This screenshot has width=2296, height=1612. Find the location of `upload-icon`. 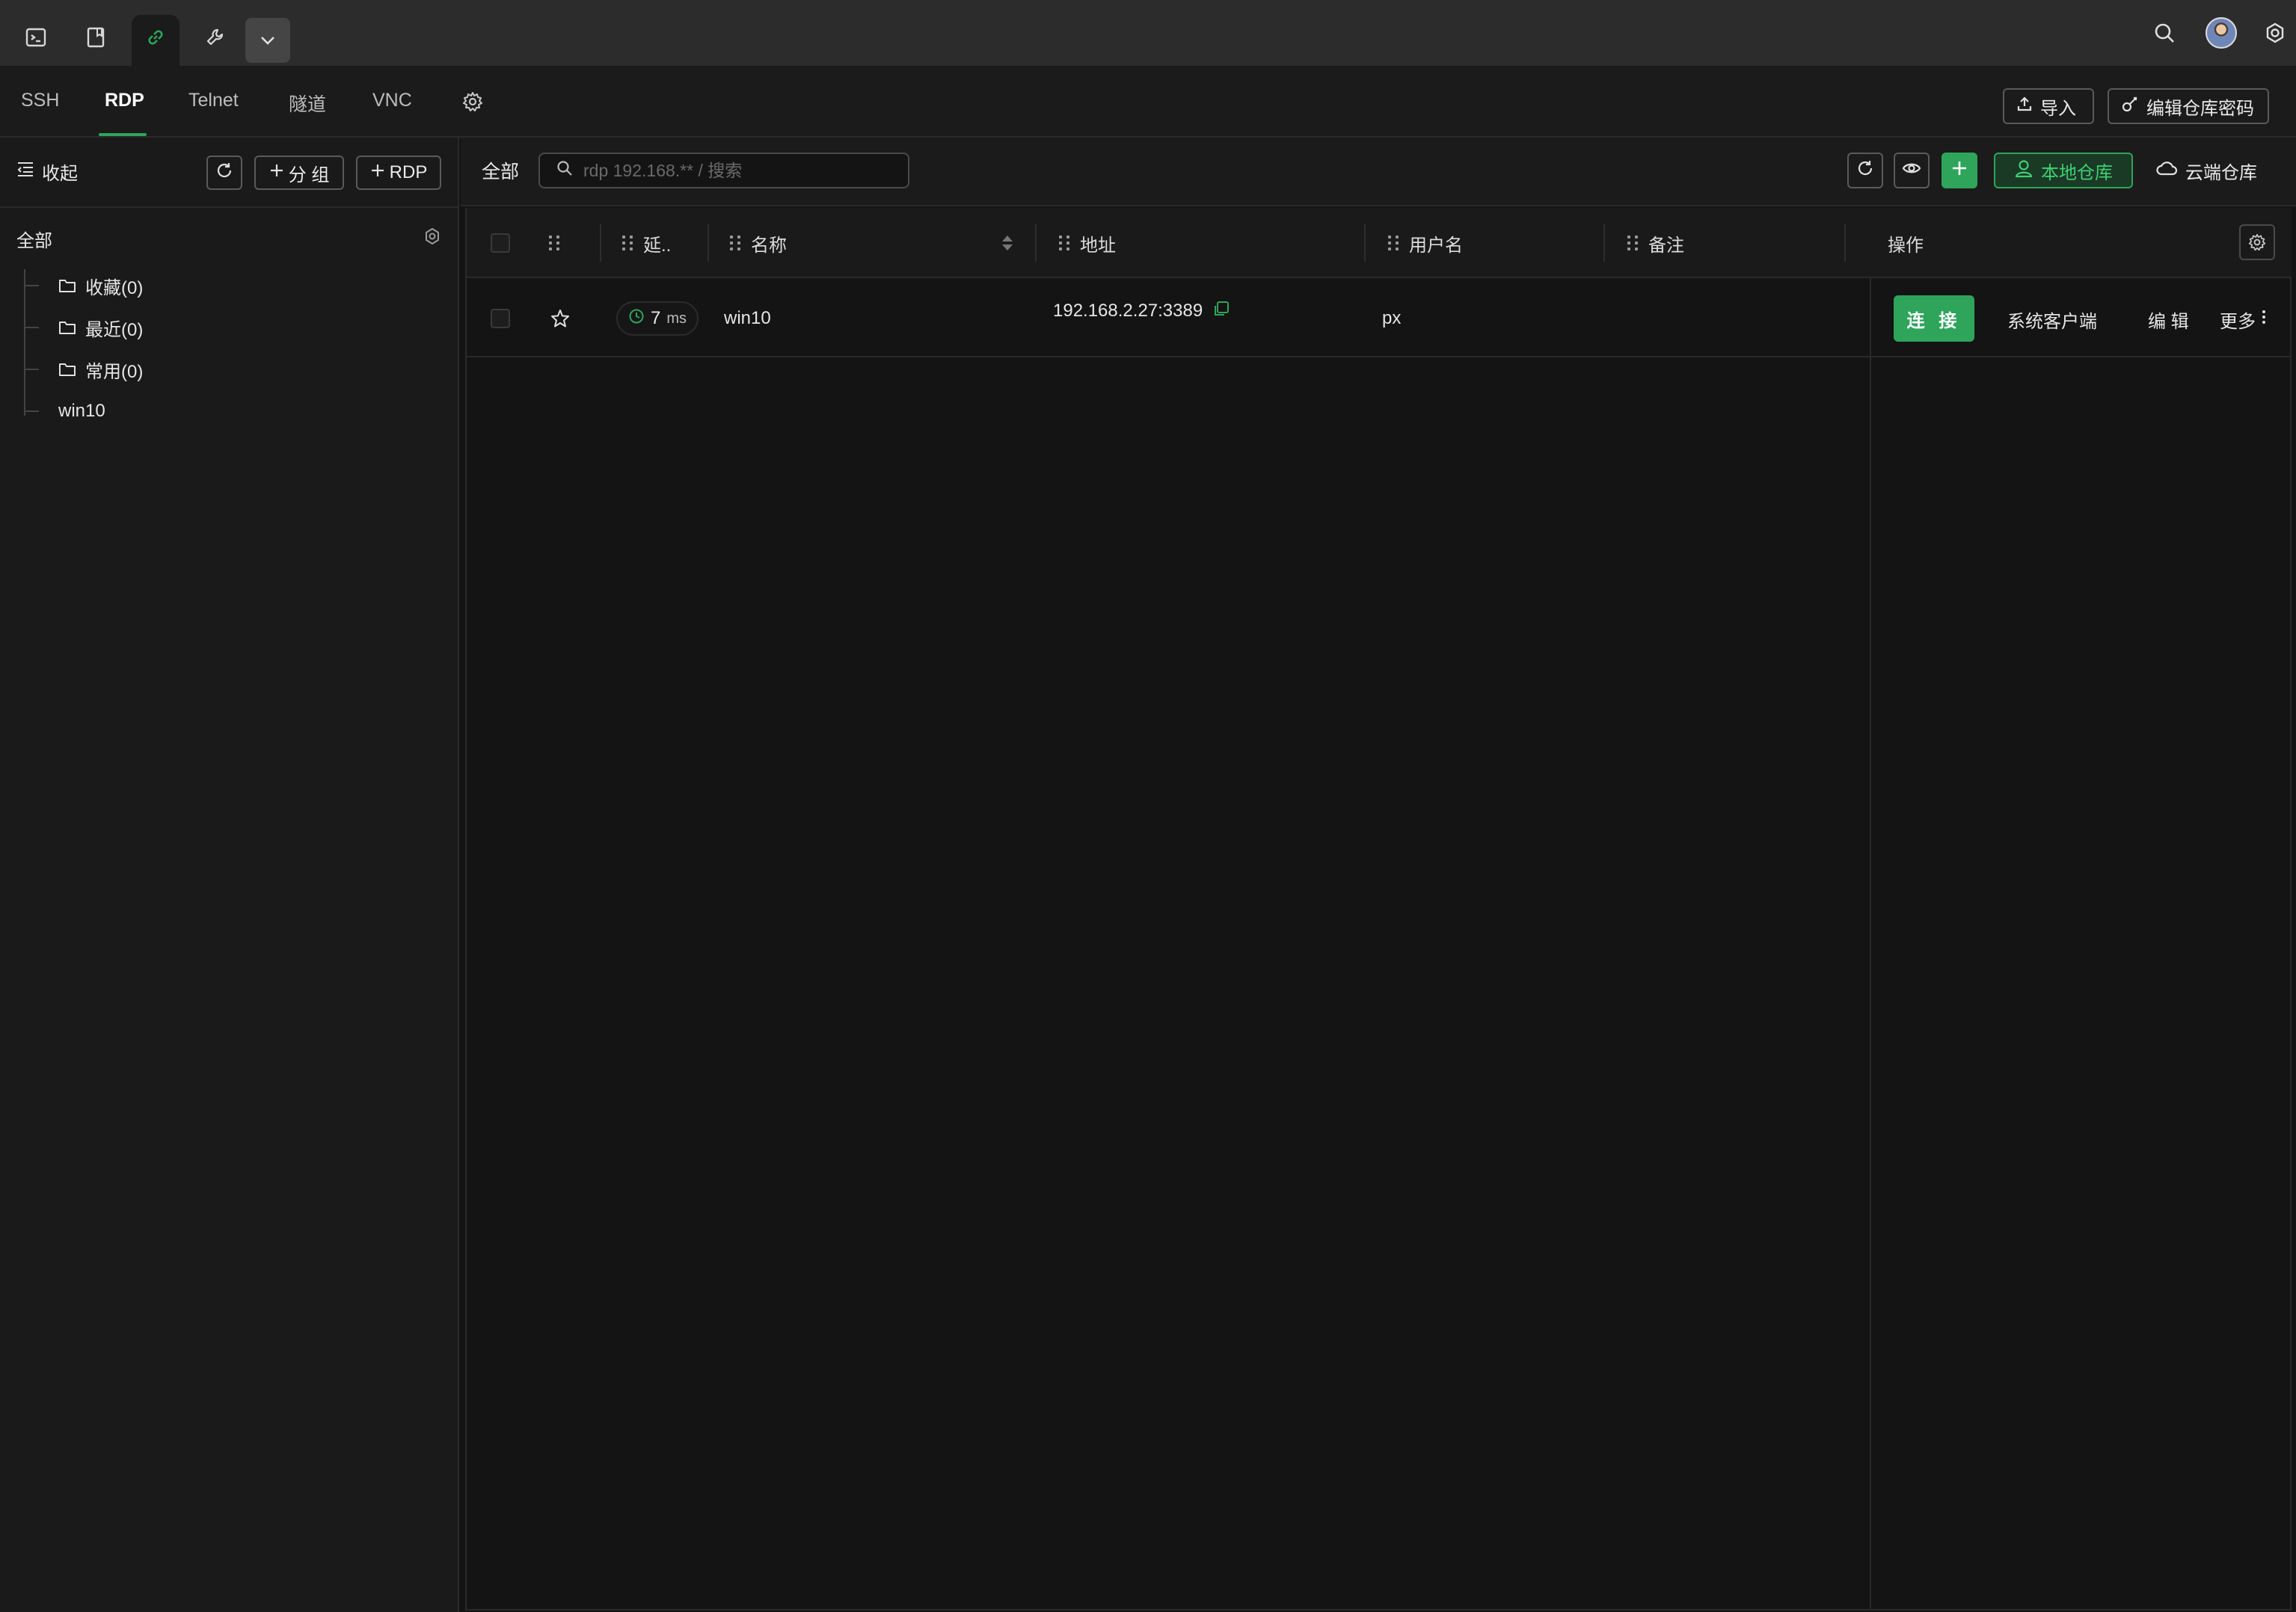

upload-icon is located at coordinates (2024, 107).